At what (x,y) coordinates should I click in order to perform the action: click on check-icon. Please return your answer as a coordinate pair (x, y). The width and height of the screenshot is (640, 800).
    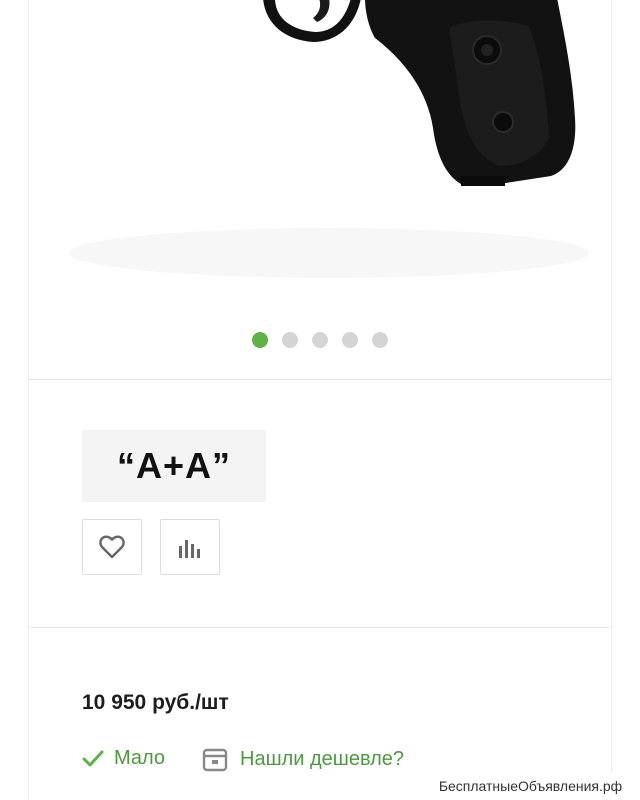
    Looking at the image, I should click on (93, 758).